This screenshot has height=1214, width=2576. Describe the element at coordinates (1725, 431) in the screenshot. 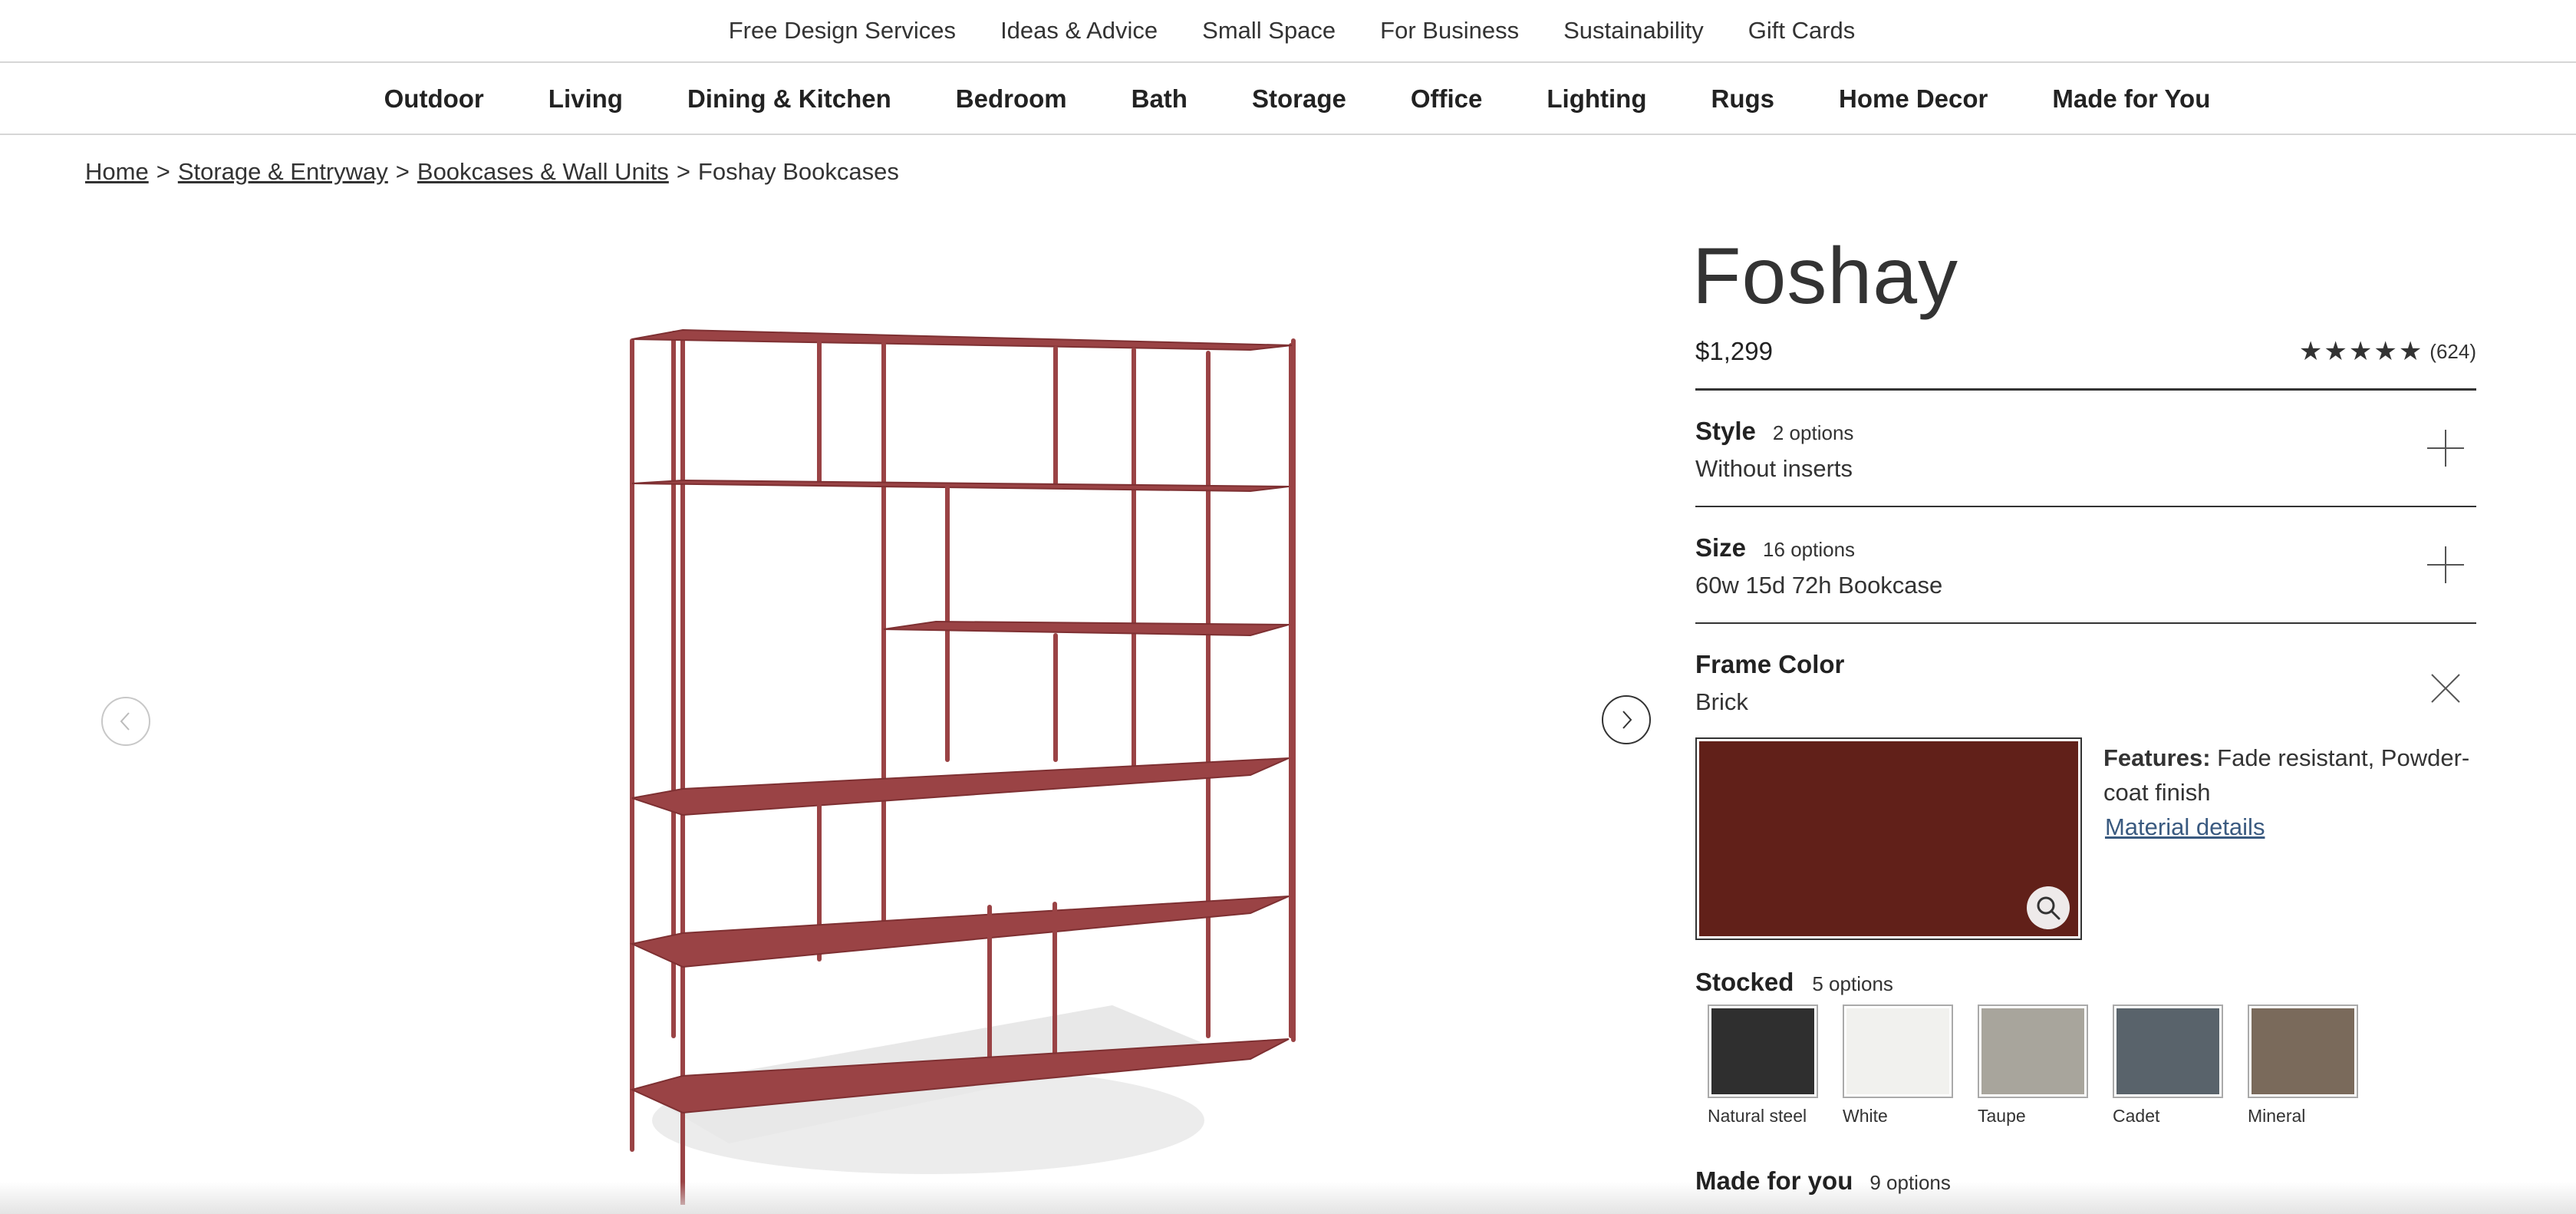

I see `option-name: Style` at that location.